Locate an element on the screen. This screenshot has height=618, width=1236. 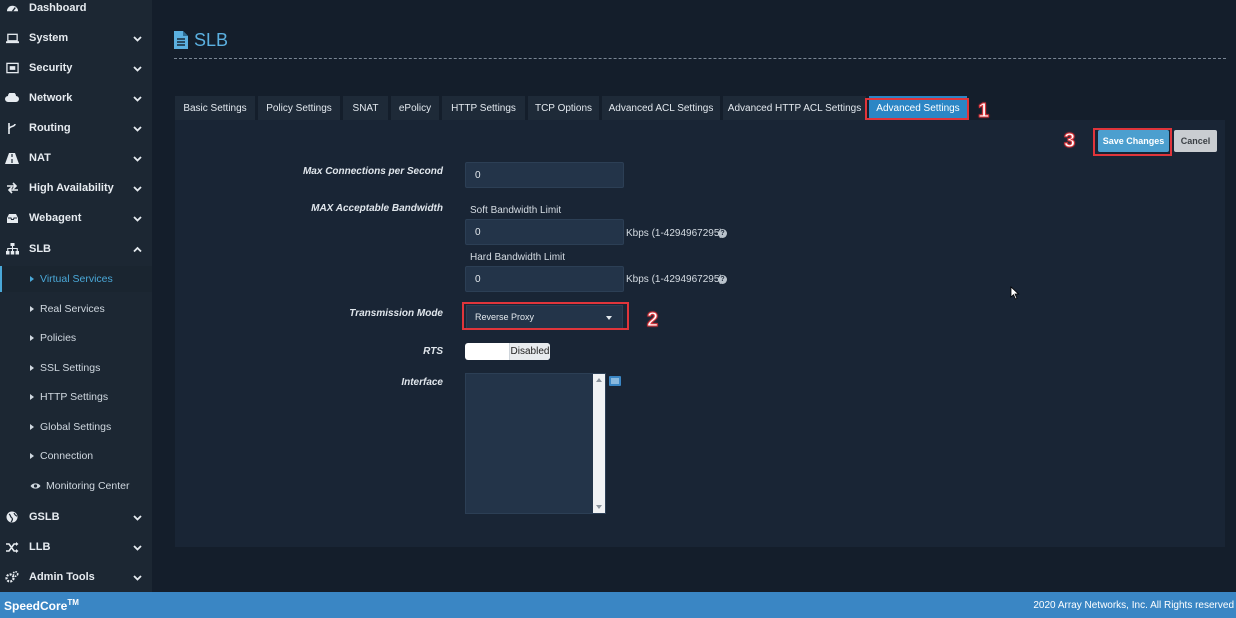
brand-trademark: TM is located at coordinates (73, 602).